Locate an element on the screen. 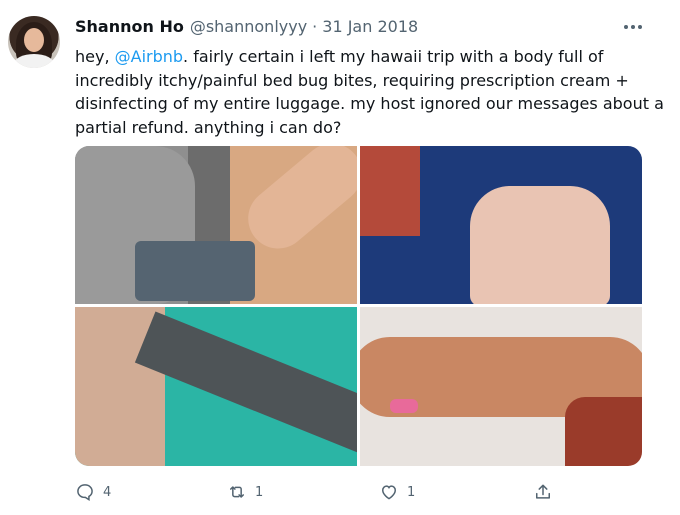  more-options-icon is located at coordinates (633, 27).